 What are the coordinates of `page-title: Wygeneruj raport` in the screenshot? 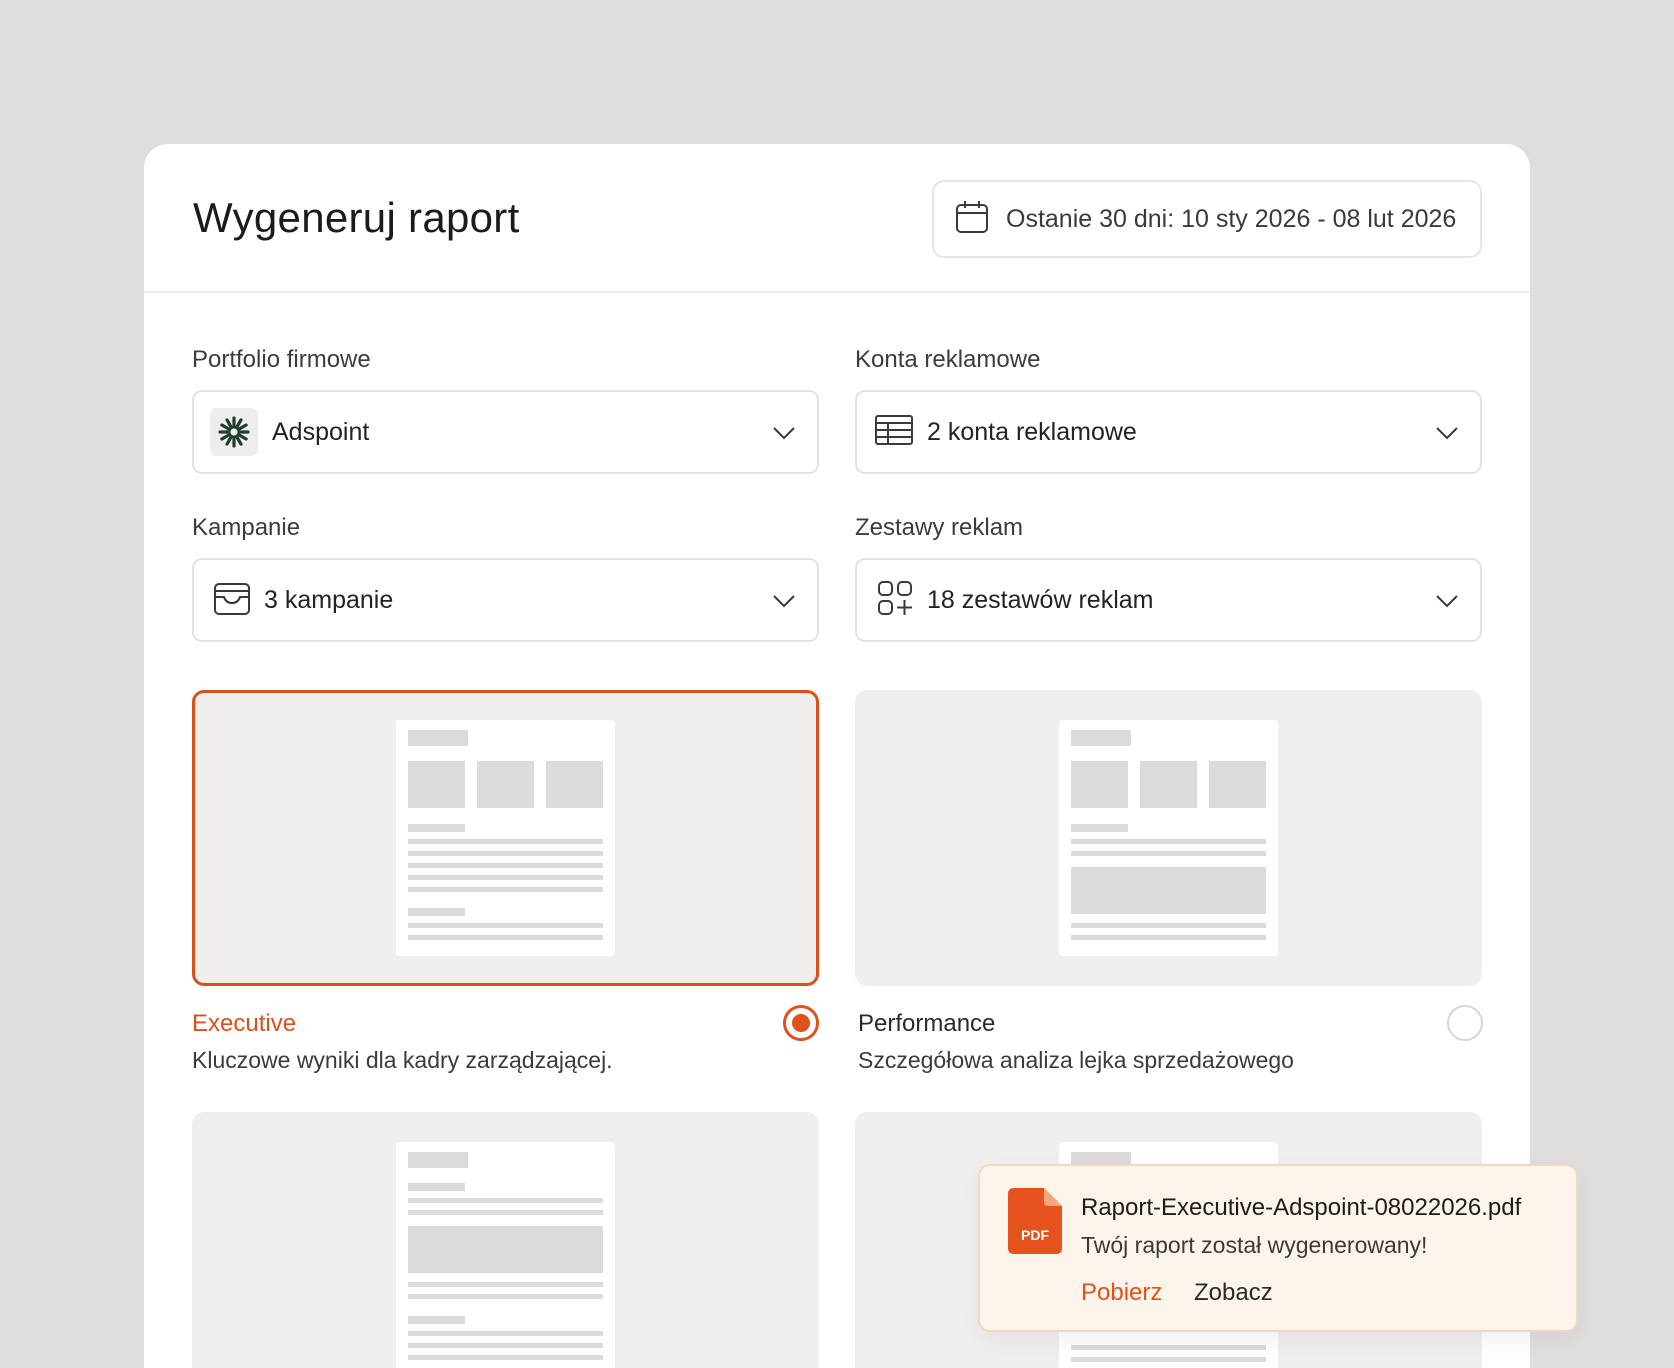 It's located at (356, 217).